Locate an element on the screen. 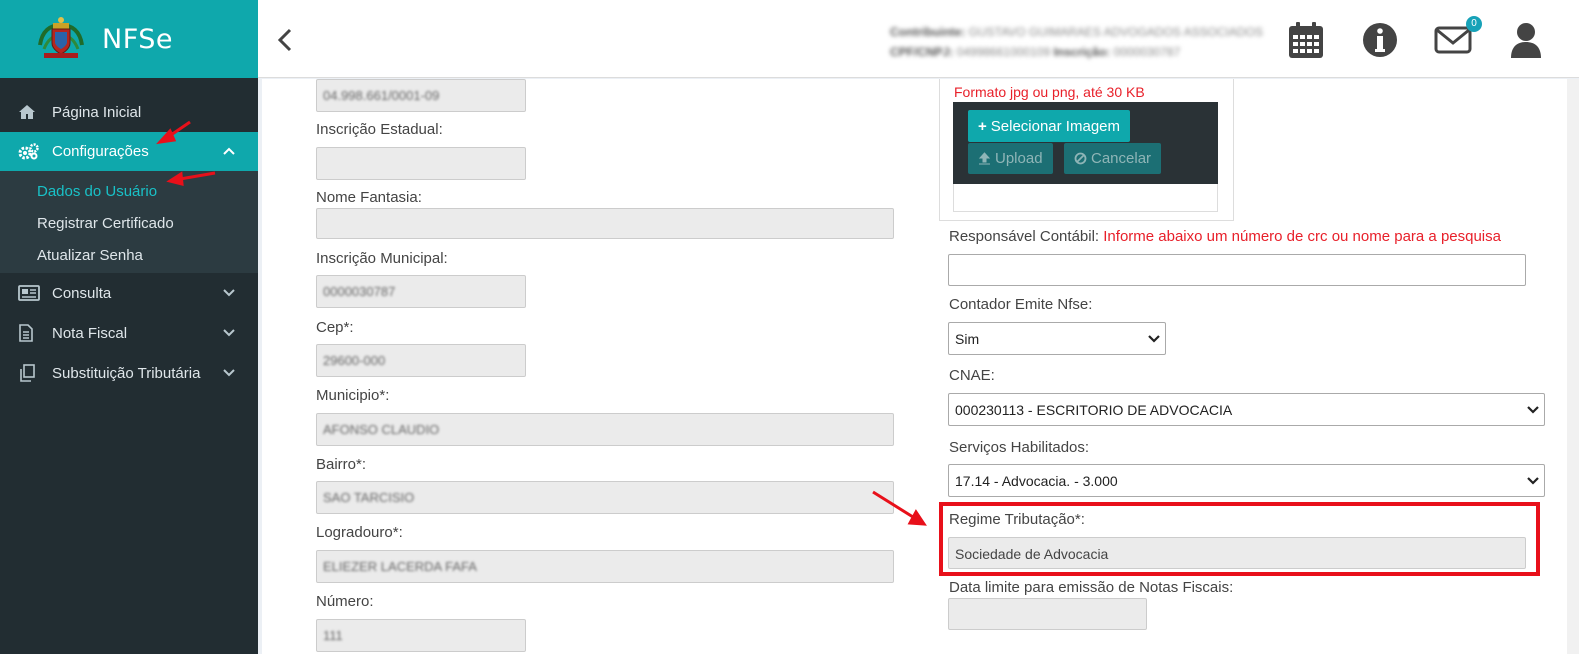 Image resolution: width=1579 pixels, height=654 pixels. calendar-icon is located at coordinates (1306, 40).